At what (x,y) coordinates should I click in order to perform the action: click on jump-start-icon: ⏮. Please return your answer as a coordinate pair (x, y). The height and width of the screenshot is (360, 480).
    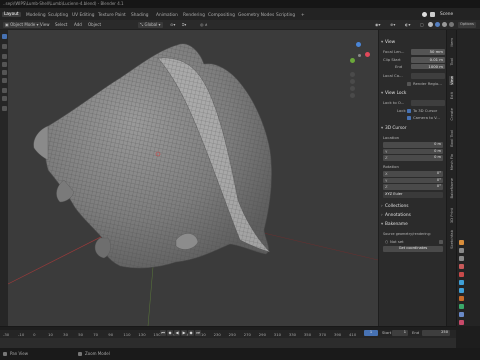
    Looking at the image, I should click on (163, 333).